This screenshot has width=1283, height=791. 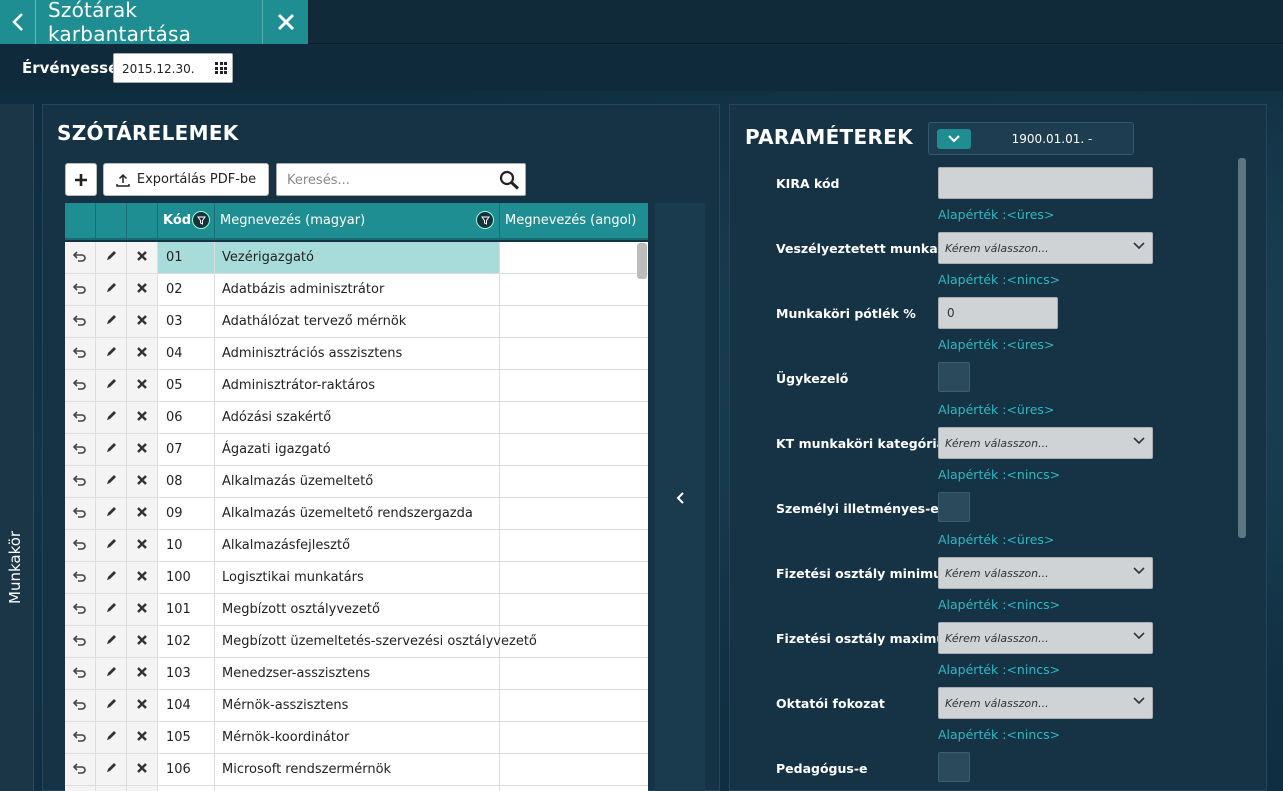 I want to click on grid-scrollbar, so click(x=642, y=261).